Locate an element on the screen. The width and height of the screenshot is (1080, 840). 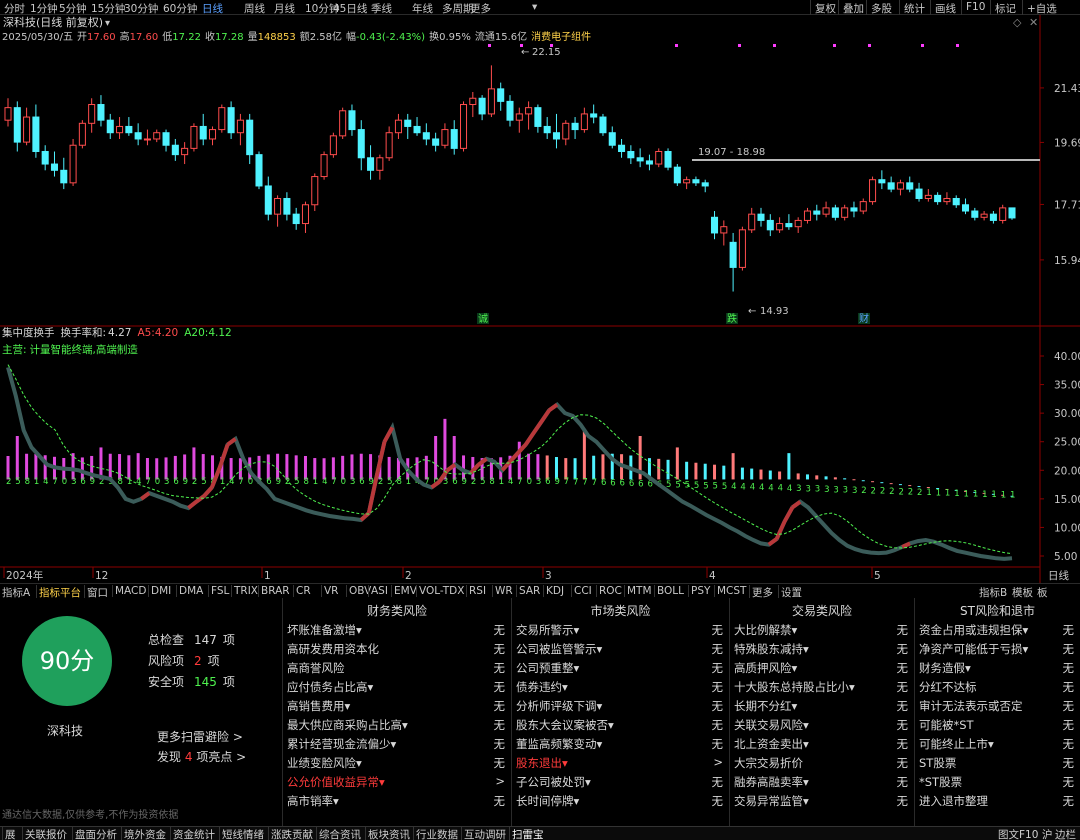
indicator-tab-3: MACD is located at coordinates (129, 591).